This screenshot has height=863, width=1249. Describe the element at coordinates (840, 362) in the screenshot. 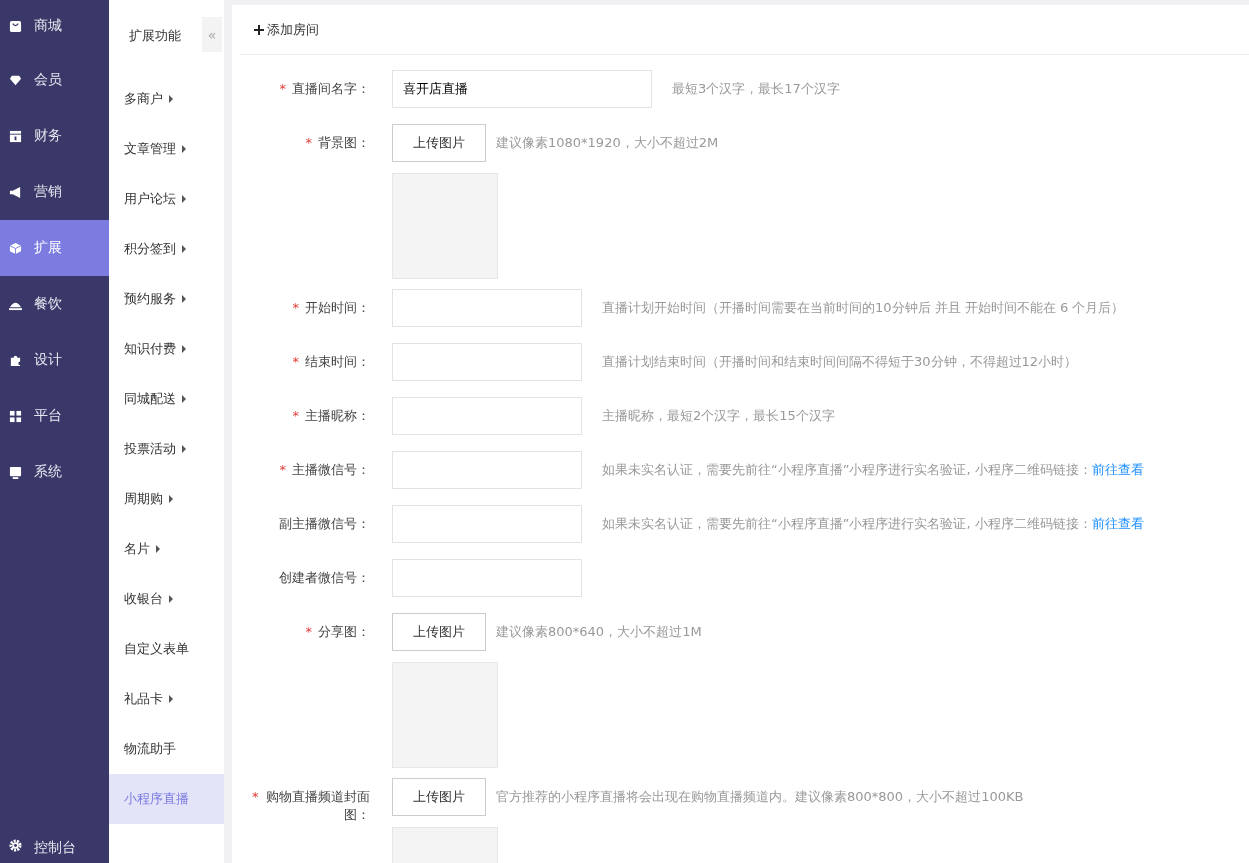

I see `hint-text: 直播计划结束时间（开播时间和结束时间间隔不得短于30分钟，不得超过12小时）` at that location.